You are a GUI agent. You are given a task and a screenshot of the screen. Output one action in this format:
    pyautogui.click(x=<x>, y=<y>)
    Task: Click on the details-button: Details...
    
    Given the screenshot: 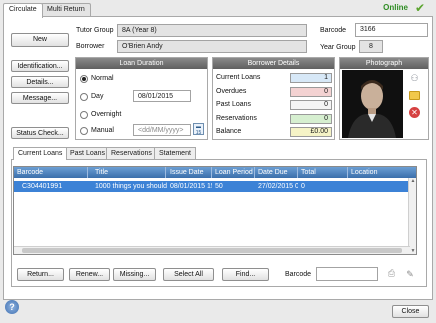 What is the action you would take?
    pyautogui.click(x=40, y=82)
    